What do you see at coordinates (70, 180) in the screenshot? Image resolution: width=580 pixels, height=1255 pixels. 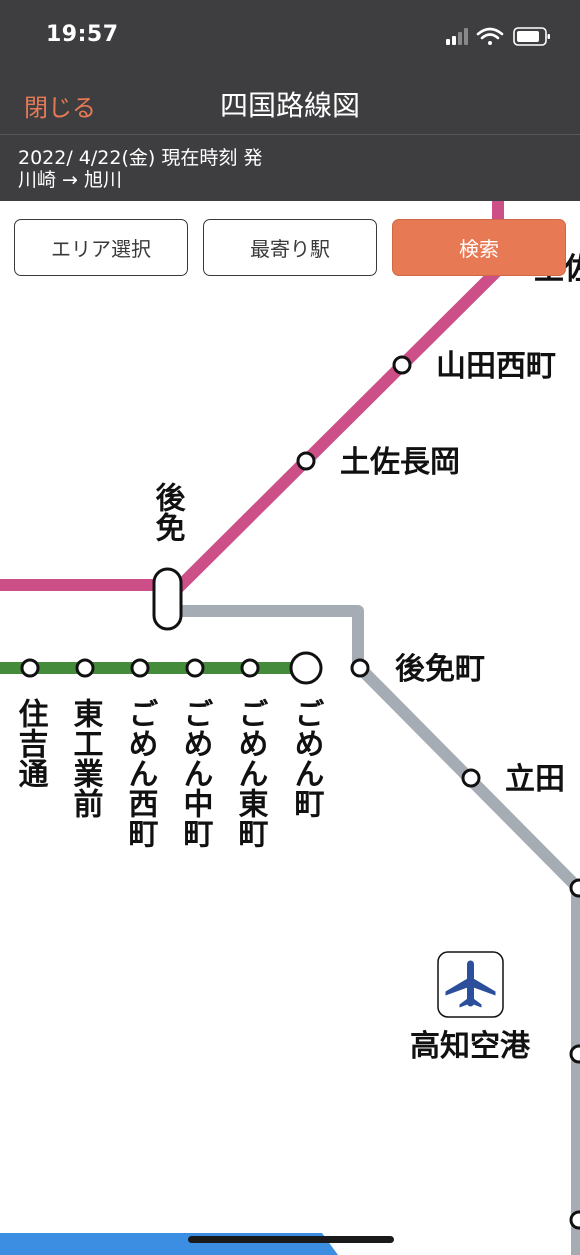 I see `search-route: 川崎 → 旭川` at bounding box center [70, 180].